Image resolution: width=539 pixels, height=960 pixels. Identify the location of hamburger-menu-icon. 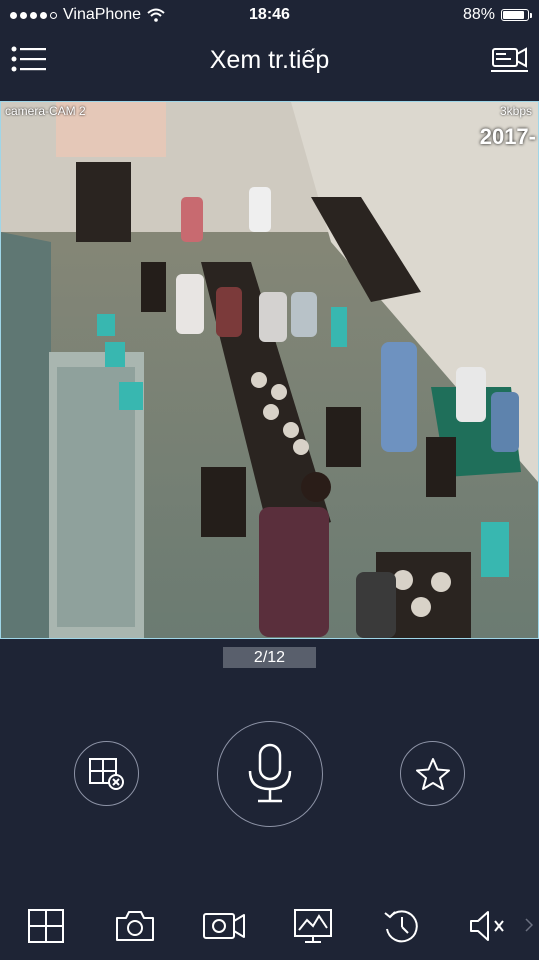
(28, 59).